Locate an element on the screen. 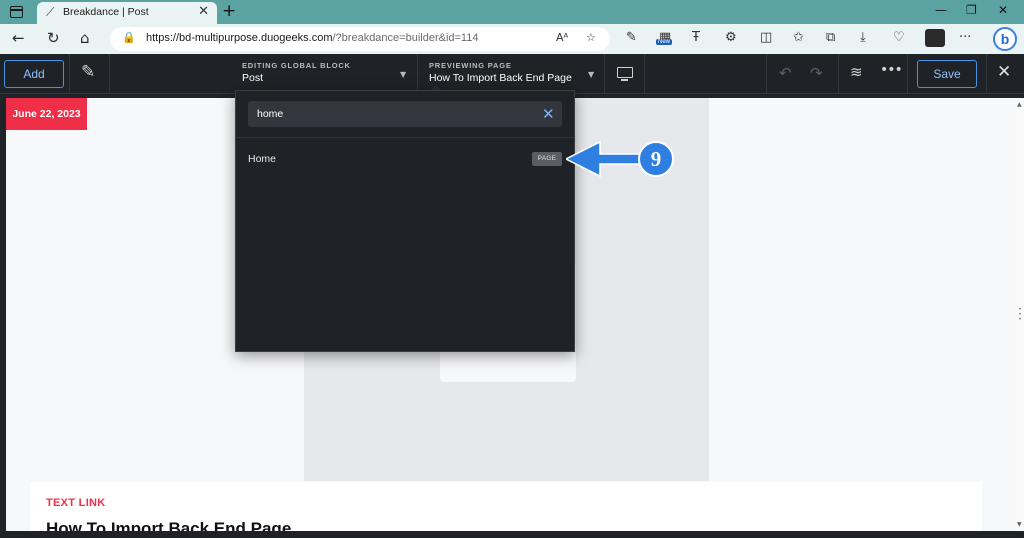  more-options-icon: ••• is located at coordinates (891, 70).